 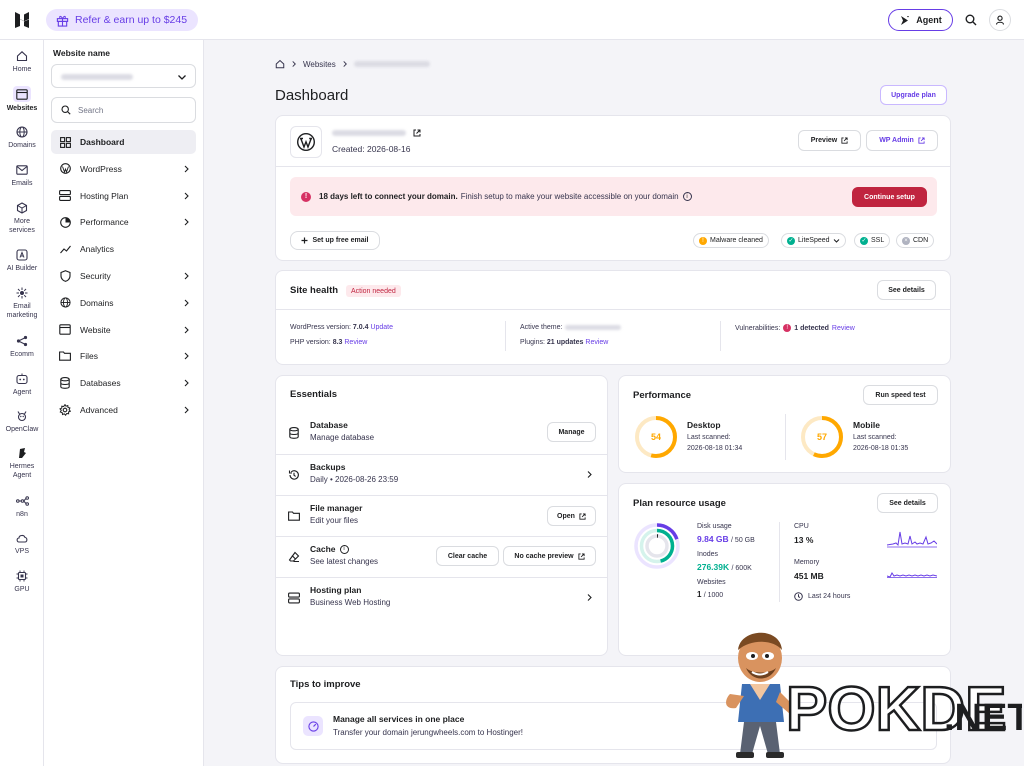 What do you see at coordinates (971, 20) in the screenshot?
I see `search-button` at bounding box center [971, 20].